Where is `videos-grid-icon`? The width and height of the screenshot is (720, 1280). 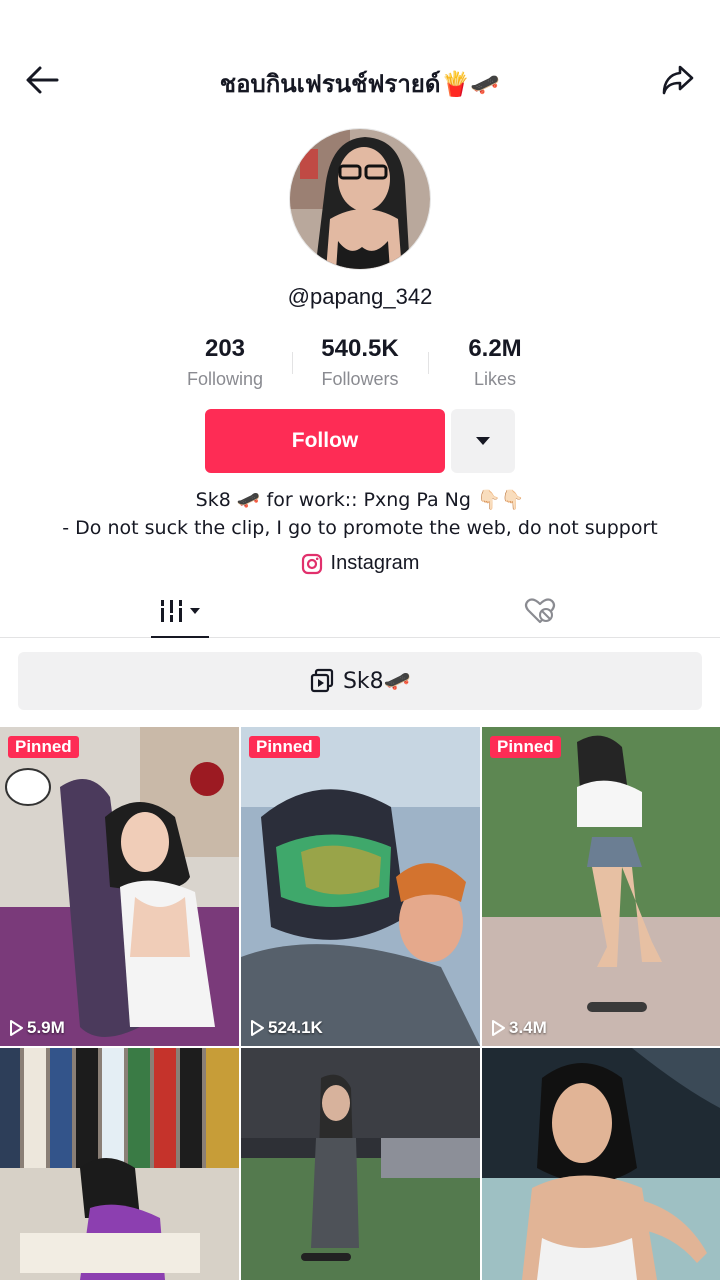
videos-grid-icon is located at coordinates (179, 611).